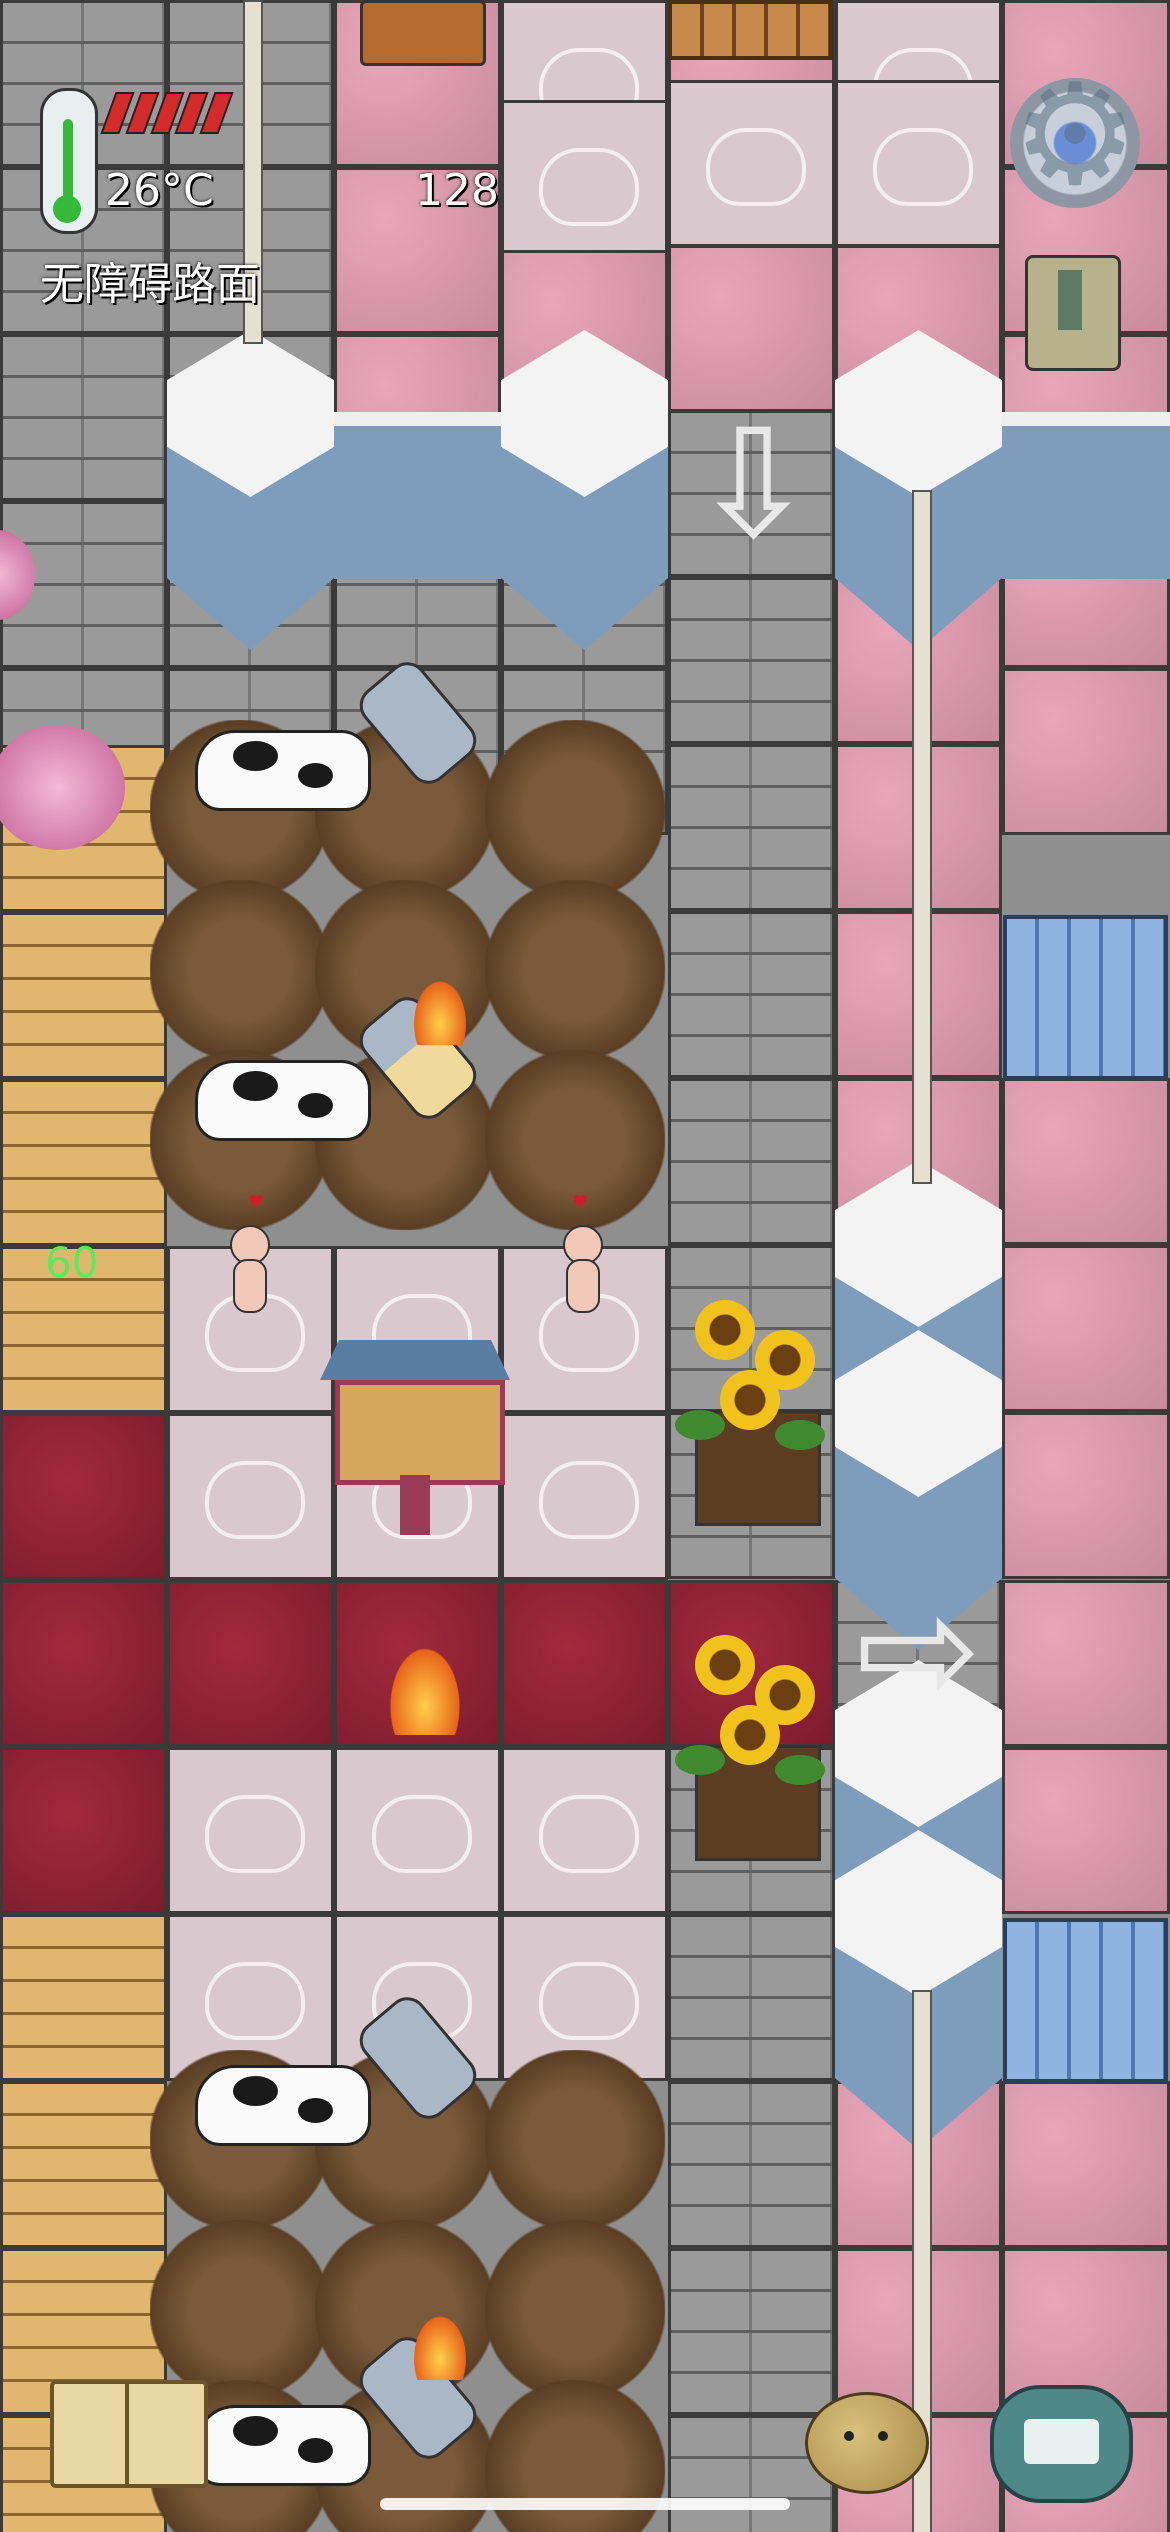  I want to click on thermometer-icon, so click(69, 161).